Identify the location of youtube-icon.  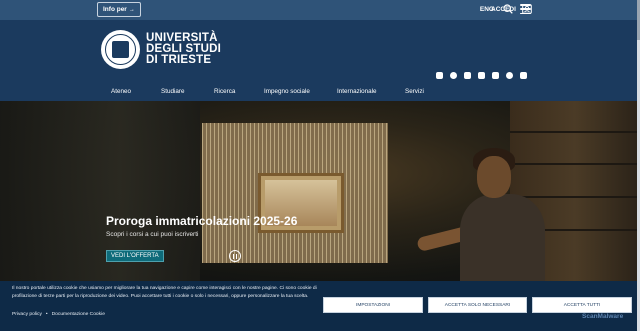
(481, 75).